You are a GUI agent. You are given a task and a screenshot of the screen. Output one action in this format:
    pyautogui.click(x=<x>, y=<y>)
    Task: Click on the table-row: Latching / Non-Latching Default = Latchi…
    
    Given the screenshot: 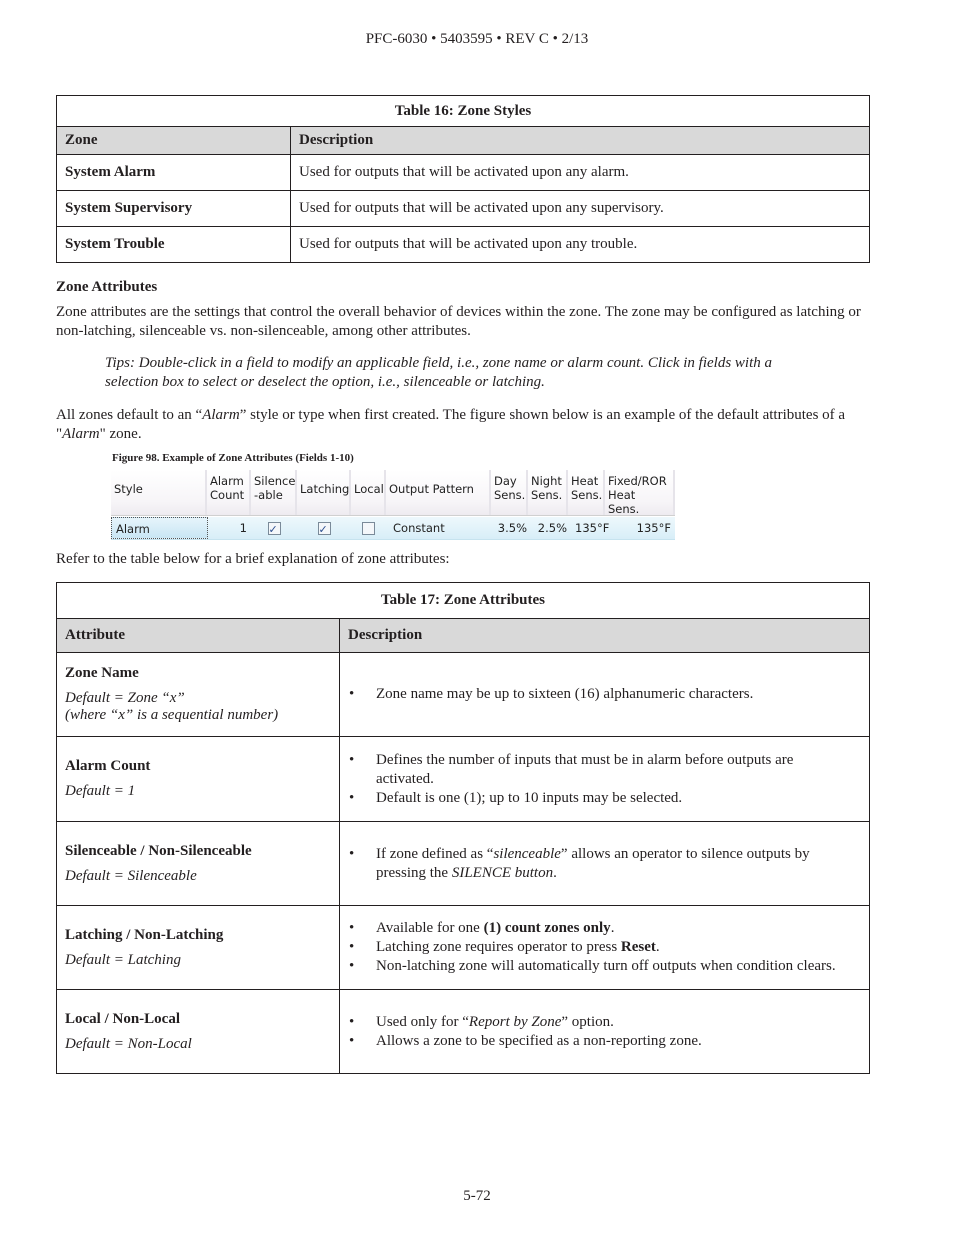 What is the action you would take?
    pyautogui.click(x=463, y=947)
    